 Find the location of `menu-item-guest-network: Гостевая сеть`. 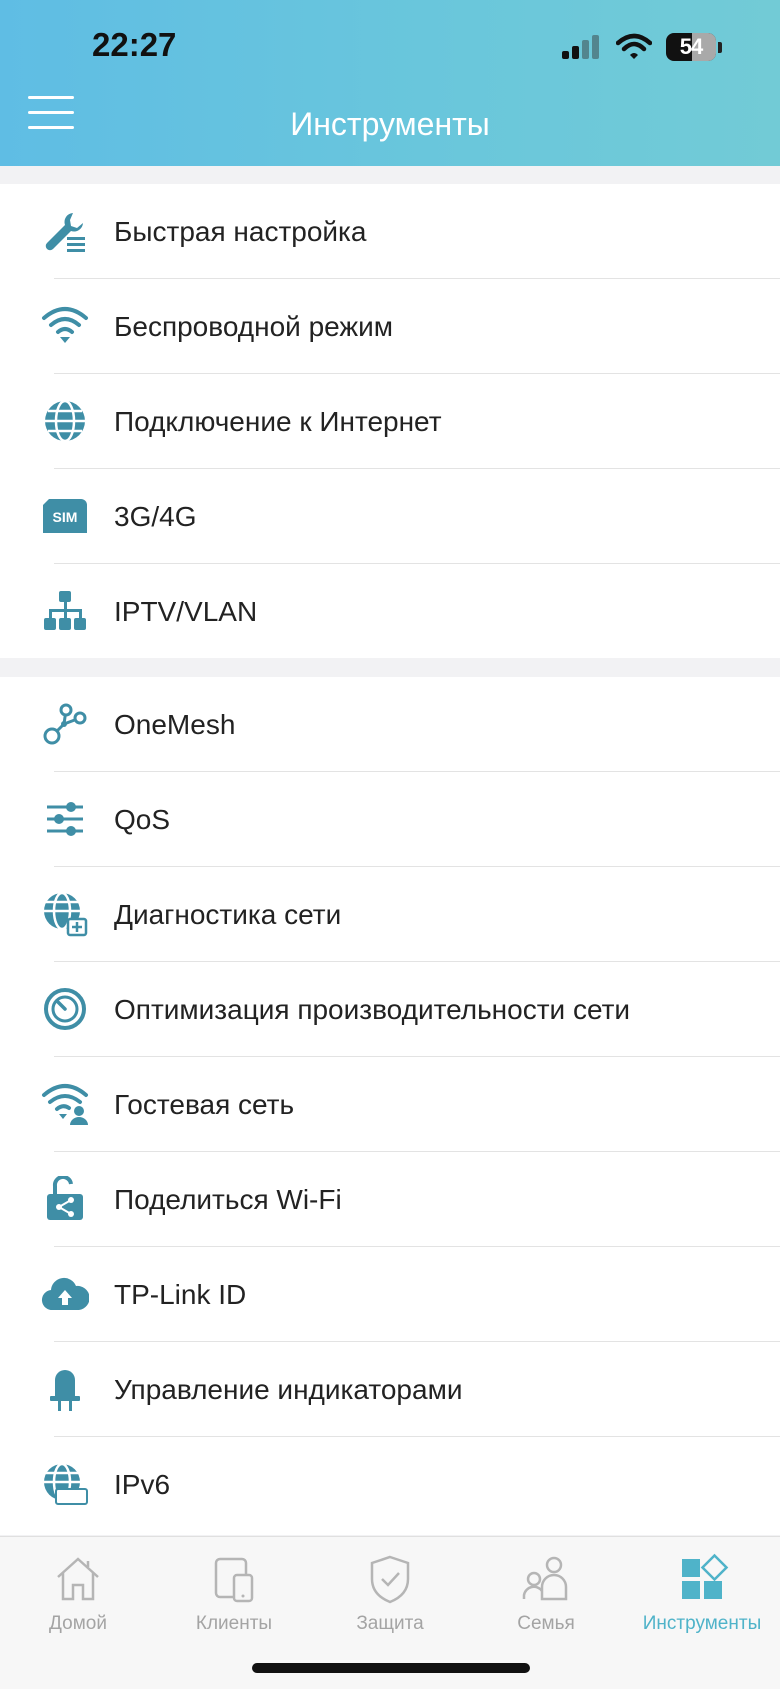

menu-item-guest-network: Гостевая сеть is located at coordinates (390, 1104).